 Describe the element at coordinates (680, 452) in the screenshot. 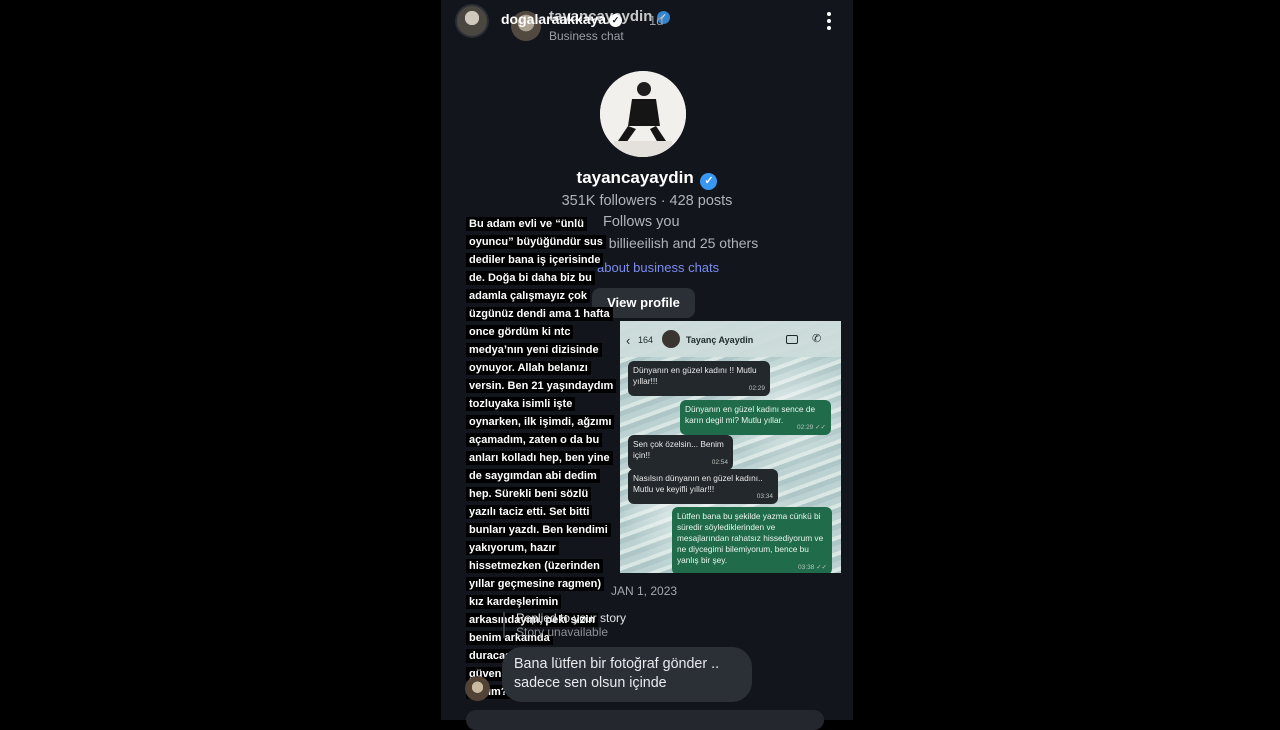

I see `screenshot-message: Sen çok özelsin... Benim için!! 02:54` at that location.